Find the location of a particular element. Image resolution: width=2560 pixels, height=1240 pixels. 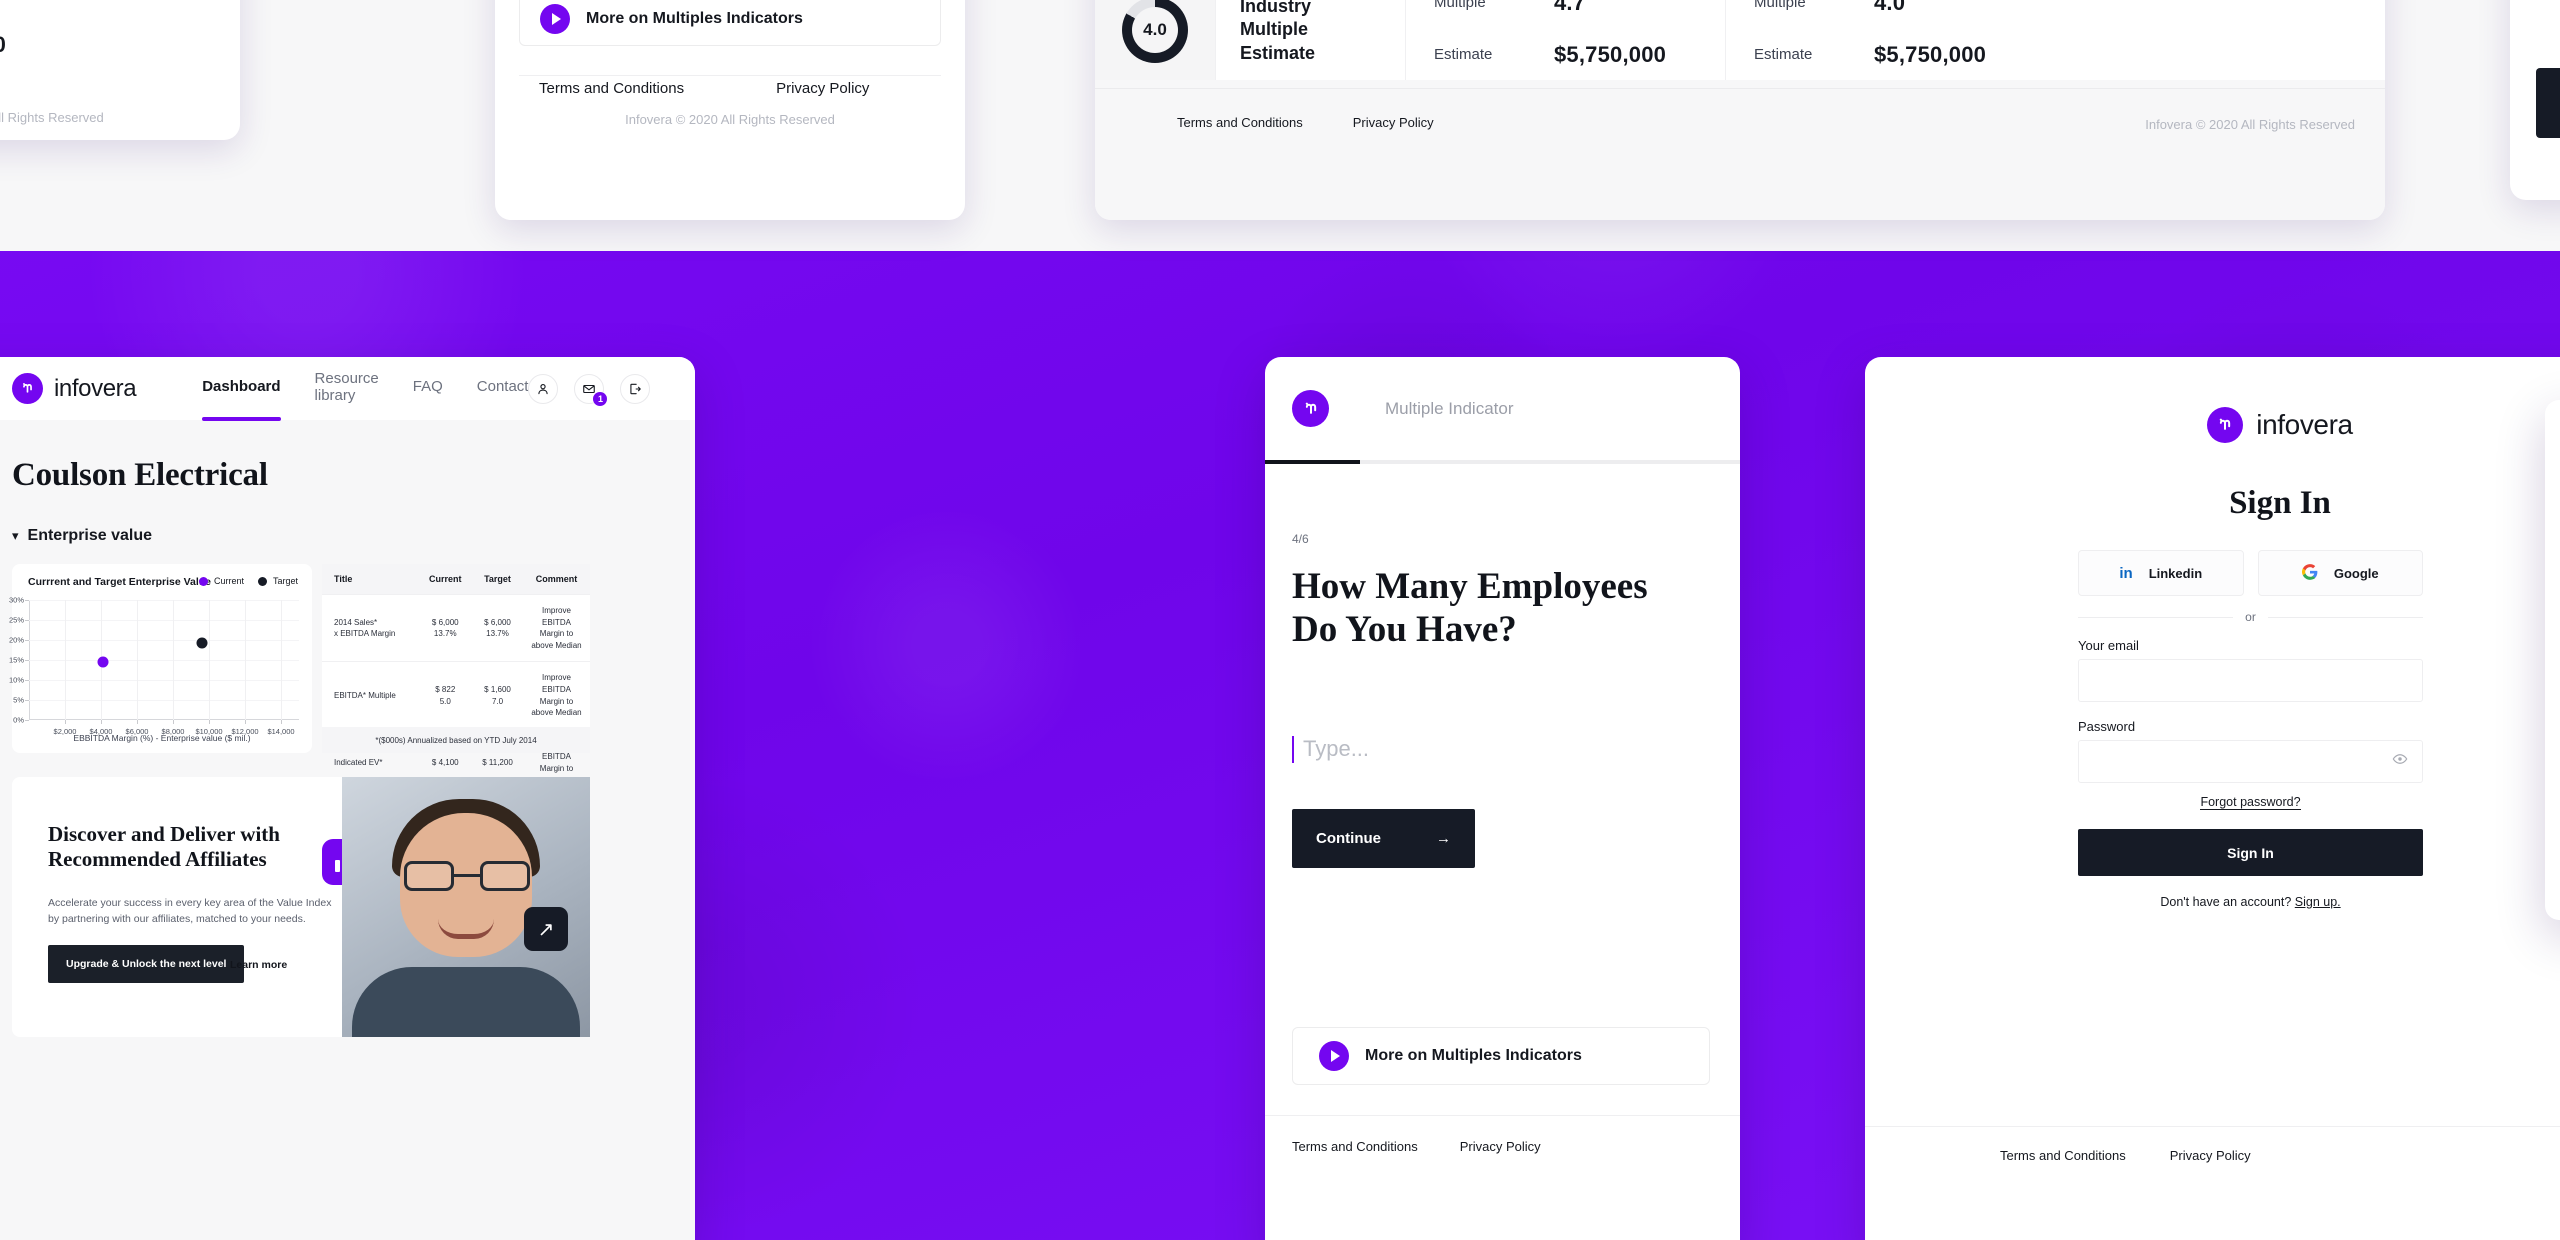

upgrade-button: Upgrade & Unlock the next level is located at coordinates (146, 964).